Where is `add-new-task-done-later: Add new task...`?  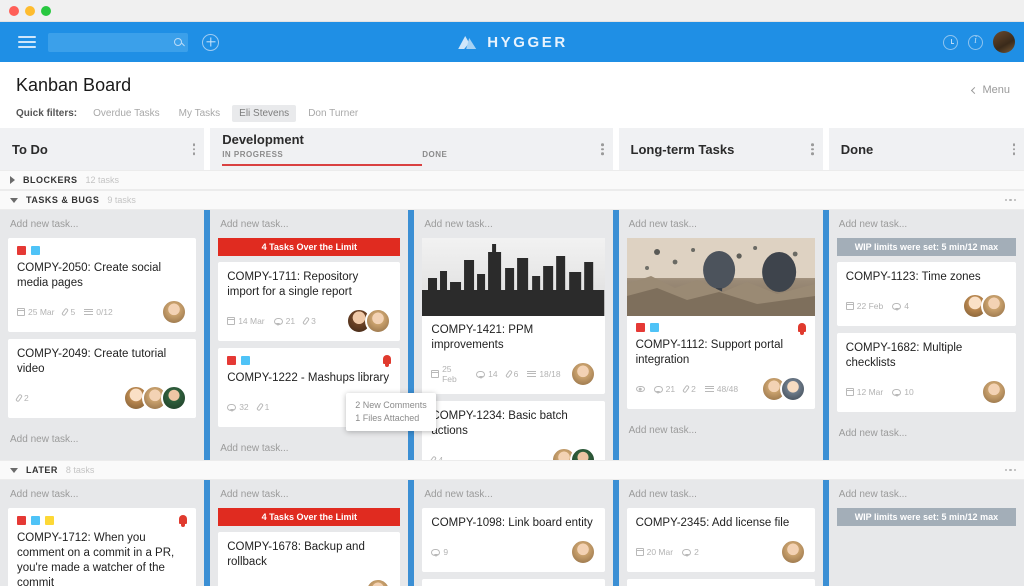
add-new-task-done-later: Add new task... is located at coordinates (926, 494).